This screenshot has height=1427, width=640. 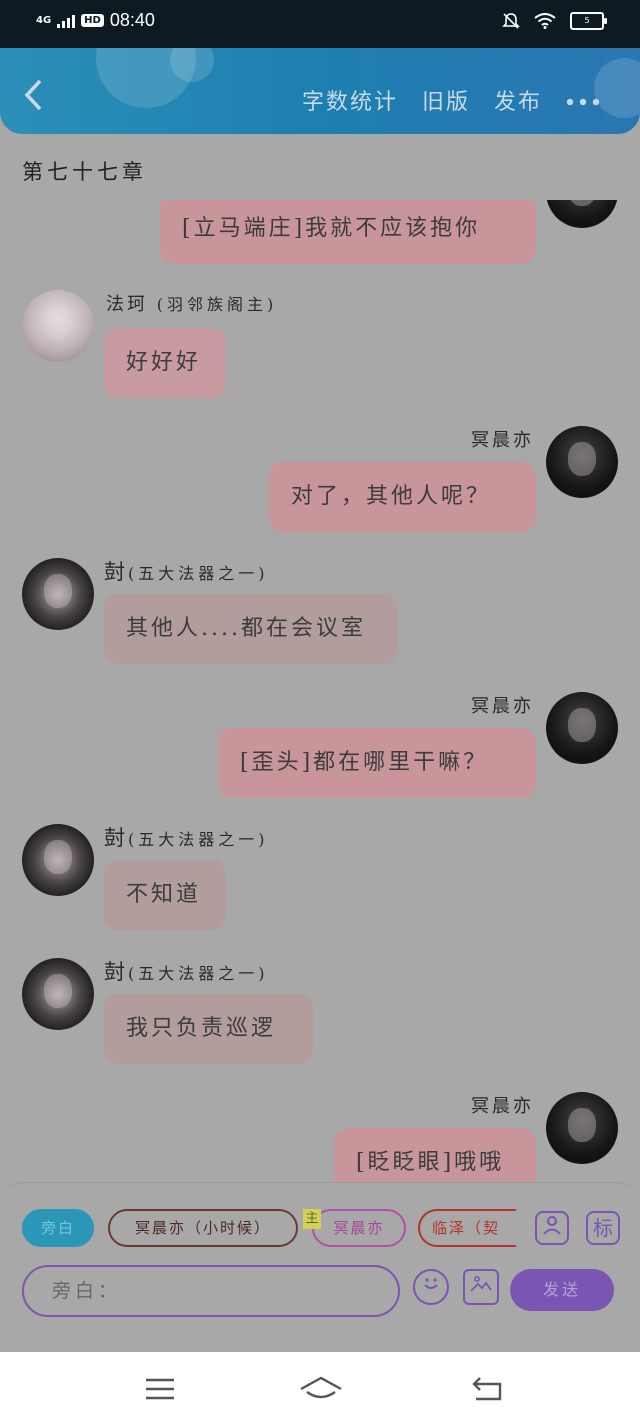 What do you see at coordinates (208, 1029) in the screenshot?
I see `message-bubble: 我只负责巡逻` at bounding box center [208, 1029].